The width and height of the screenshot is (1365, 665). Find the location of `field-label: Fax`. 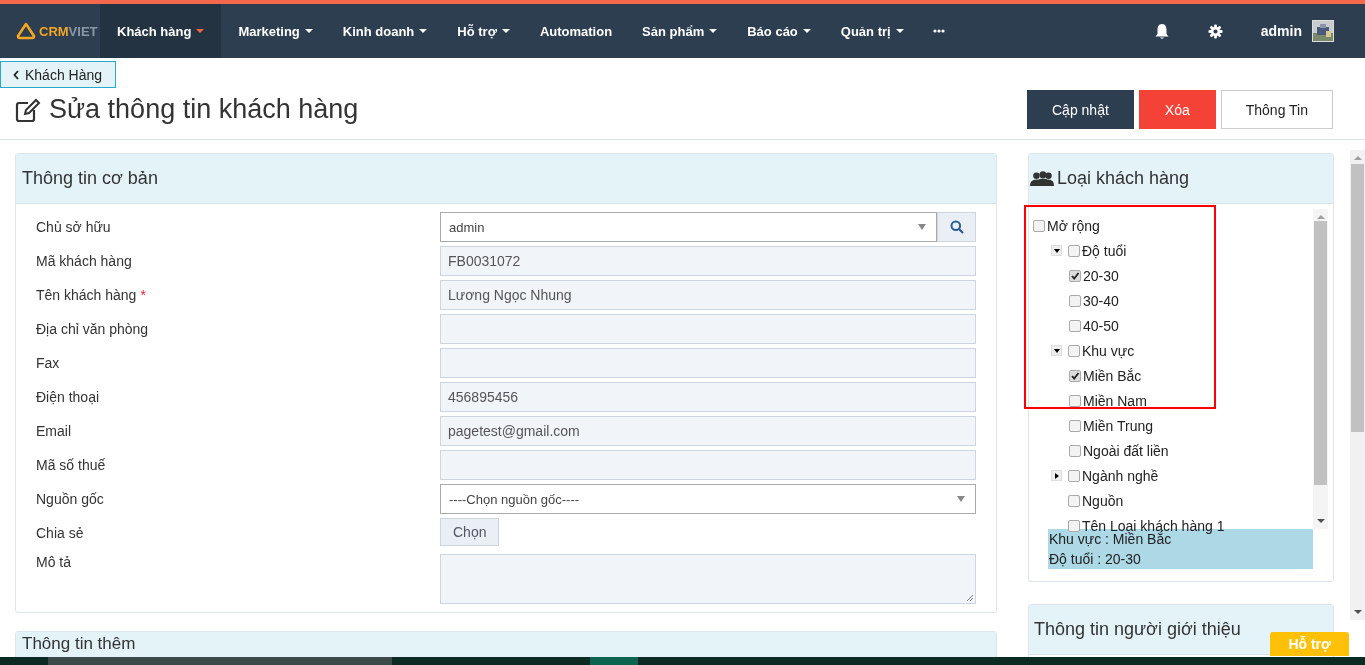

field-label: Fax is located at coordinates (48, 363).